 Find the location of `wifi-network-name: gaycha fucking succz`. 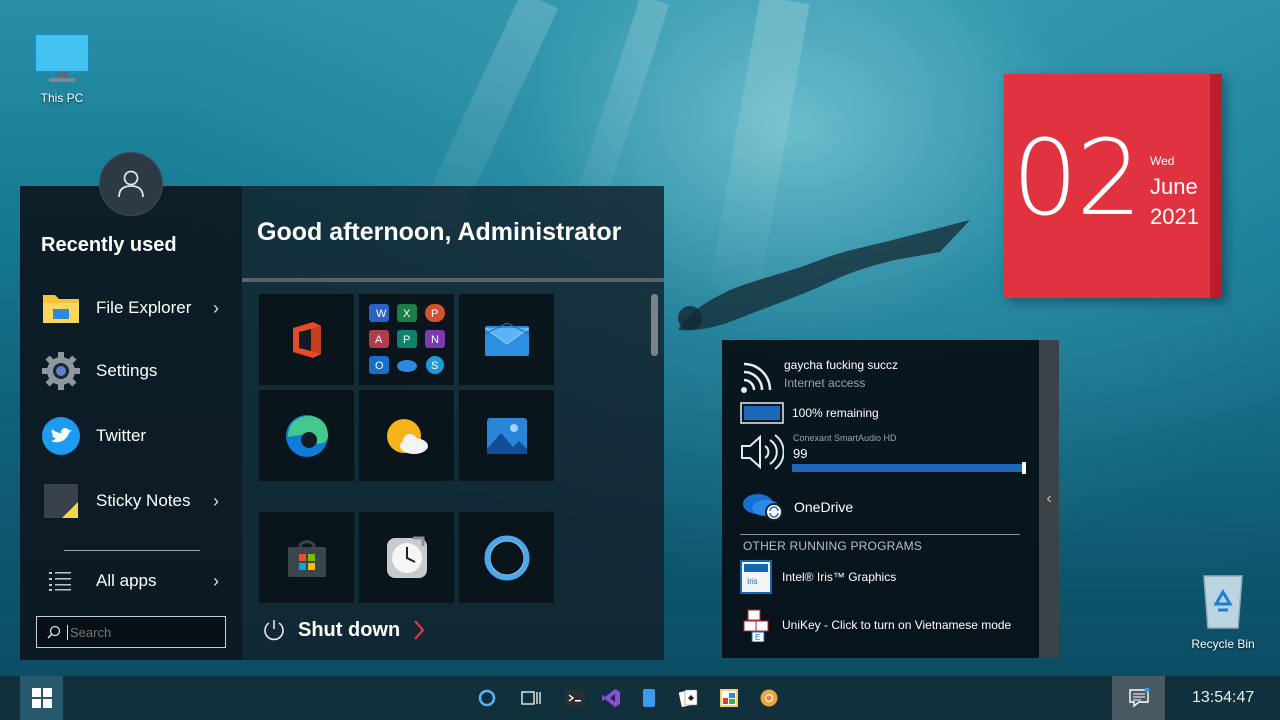

wifi-network-name: gaycha fucking succz is located at coordinates (841, 365).